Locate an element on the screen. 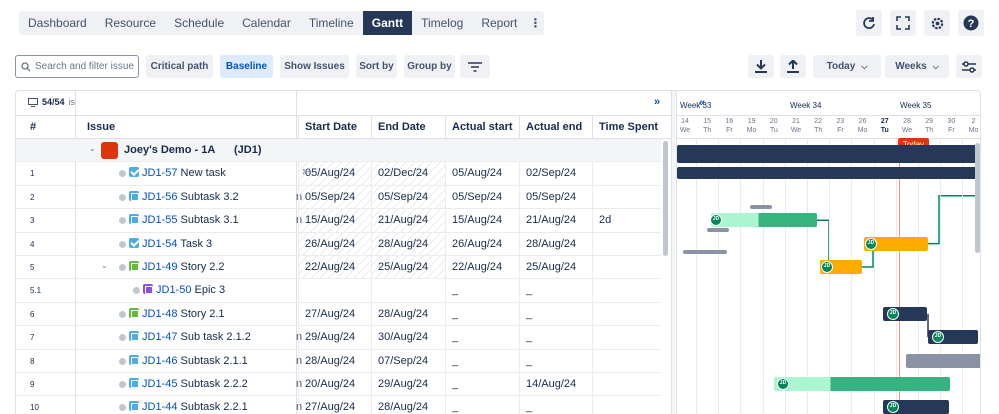 This screenshot has width=999, height=414. issue-key-link: JD1-54 is located at coordinates (159, 244).